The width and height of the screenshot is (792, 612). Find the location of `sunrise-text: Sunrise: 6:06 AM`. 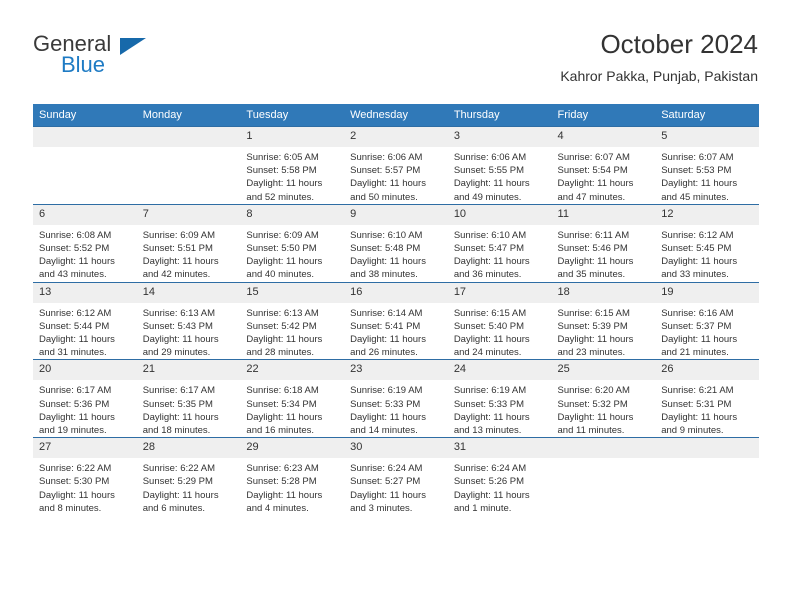

sunrise-text: Sunrise: 6:06 AM is located at coordinates (490, 157).